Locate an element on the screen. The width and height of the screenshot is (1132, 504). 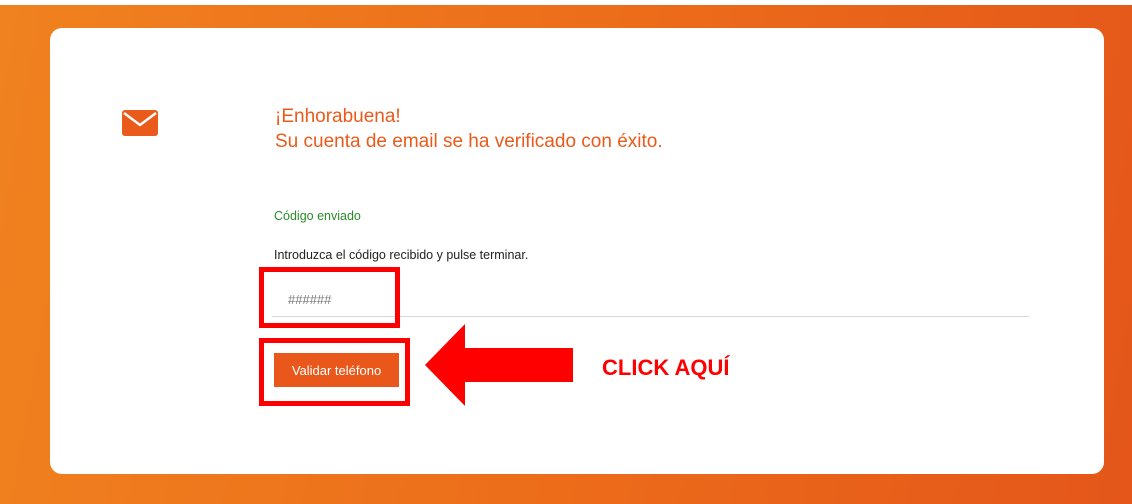
input-highlight-box is located at coordinates (329, 297).